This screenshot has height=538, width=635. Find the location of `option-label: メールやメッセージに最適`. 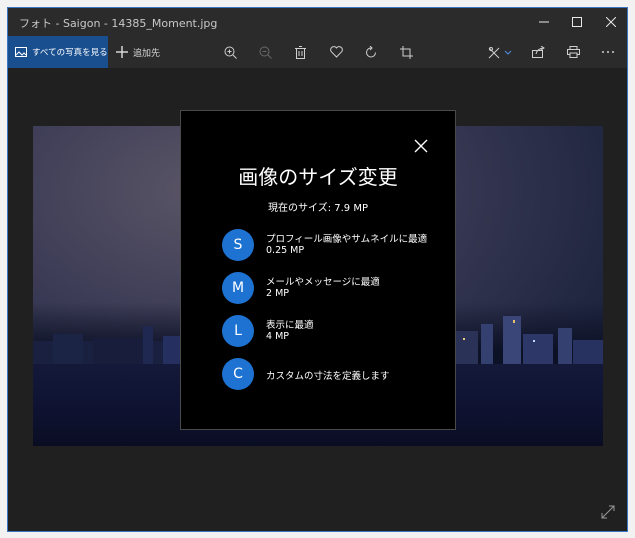

option-label: メールやメッセージに最適 is located at coordinates (323, 282).